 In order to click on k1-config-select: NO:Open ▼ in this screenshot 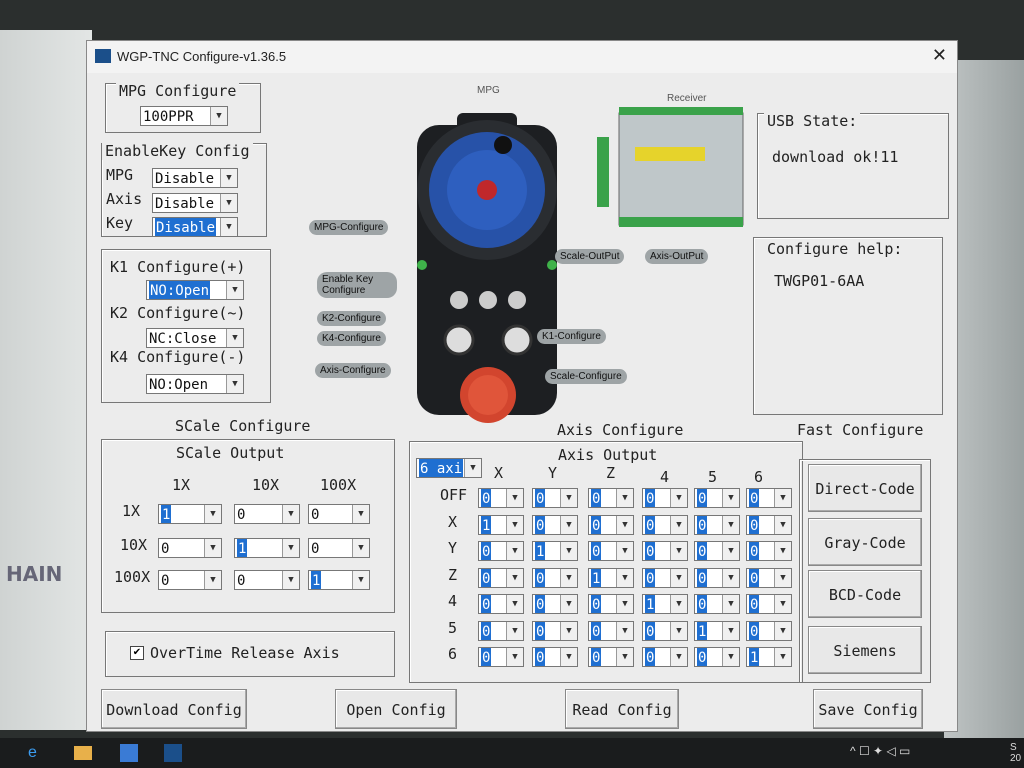, I will do `click(195, 290)`.